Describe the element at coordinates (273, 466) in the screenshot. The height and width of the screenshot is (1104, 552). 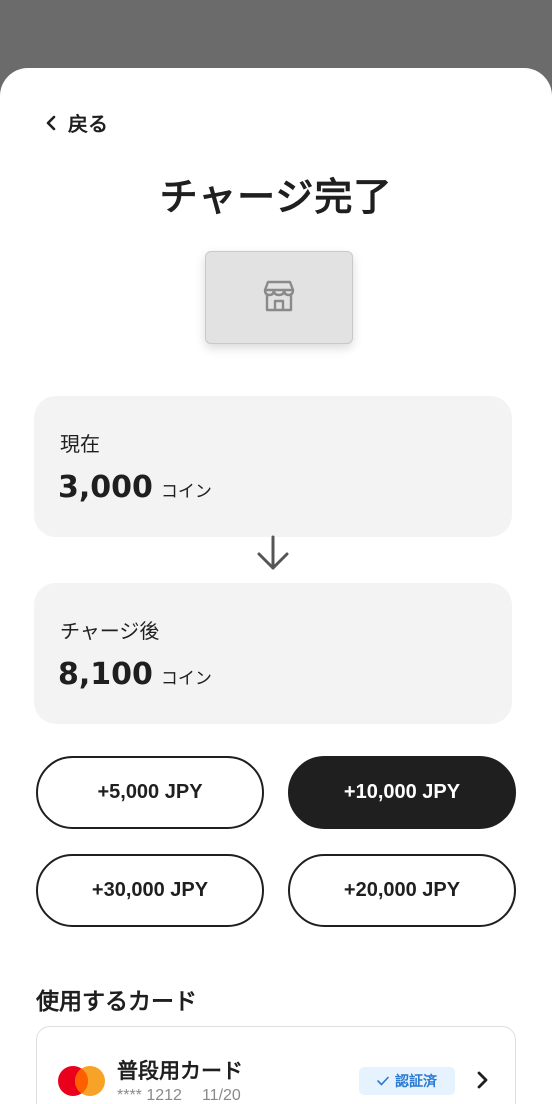
I see `current-balance-card: 現在 3,000 コイン` at that location.